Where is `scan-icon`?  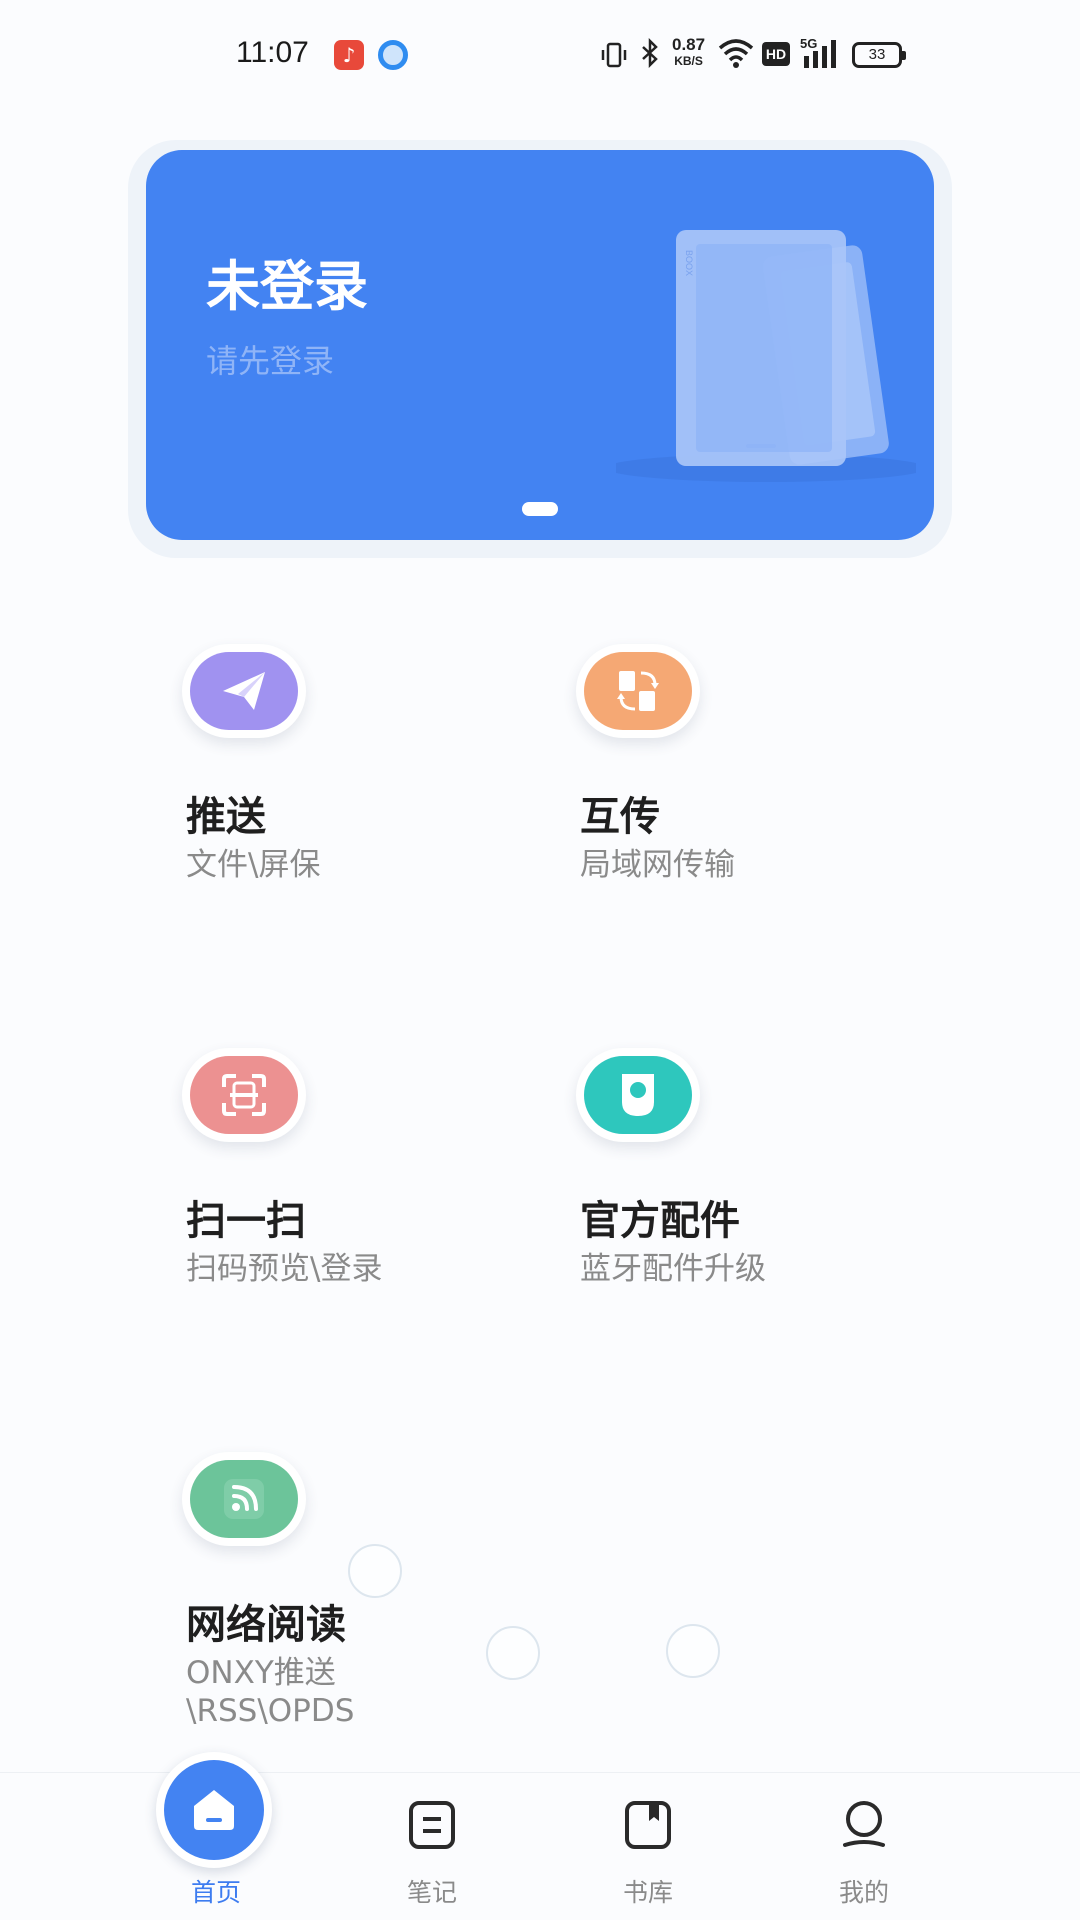
scan-icon is located at coordinates (244, 1095).